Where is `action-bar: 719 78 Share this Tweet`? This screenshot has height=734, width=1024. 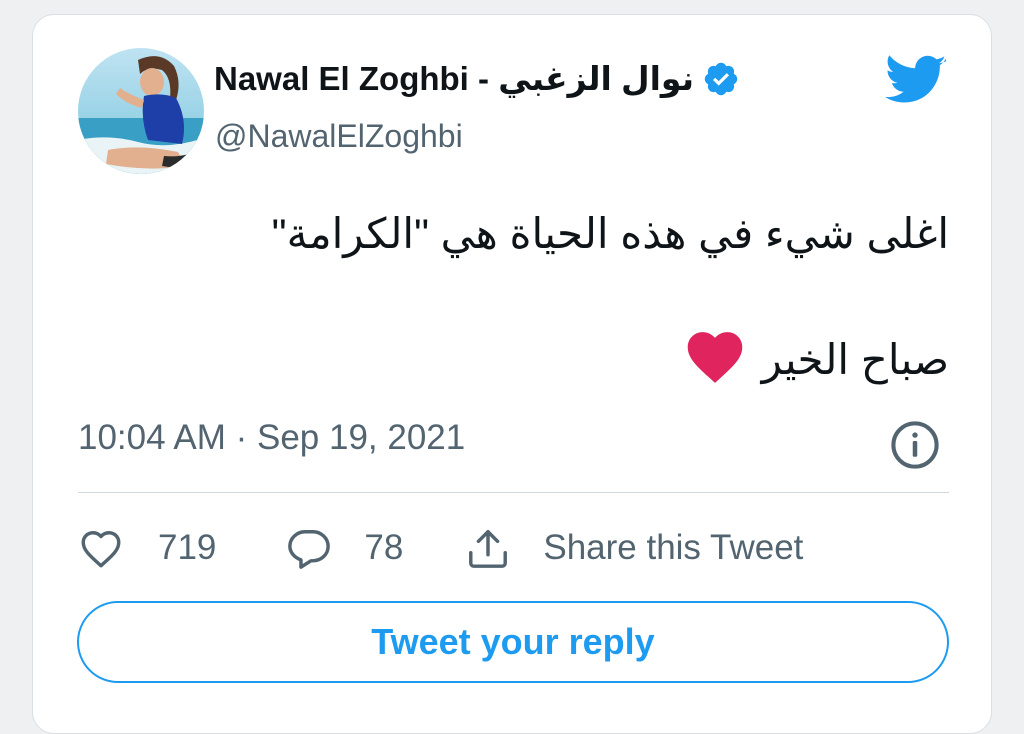 action-bar: 719 78 Share this Tweet is located at coordinates (440, 548).